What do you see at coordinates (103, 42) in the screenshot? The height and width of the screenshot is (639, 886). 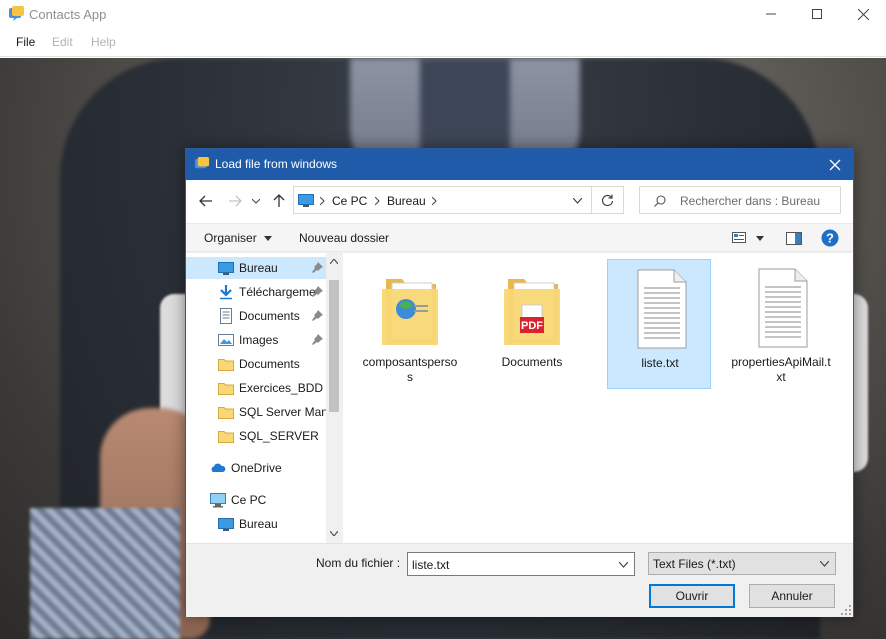 I see `menu-help: Help` at bounding box center [103, 42].